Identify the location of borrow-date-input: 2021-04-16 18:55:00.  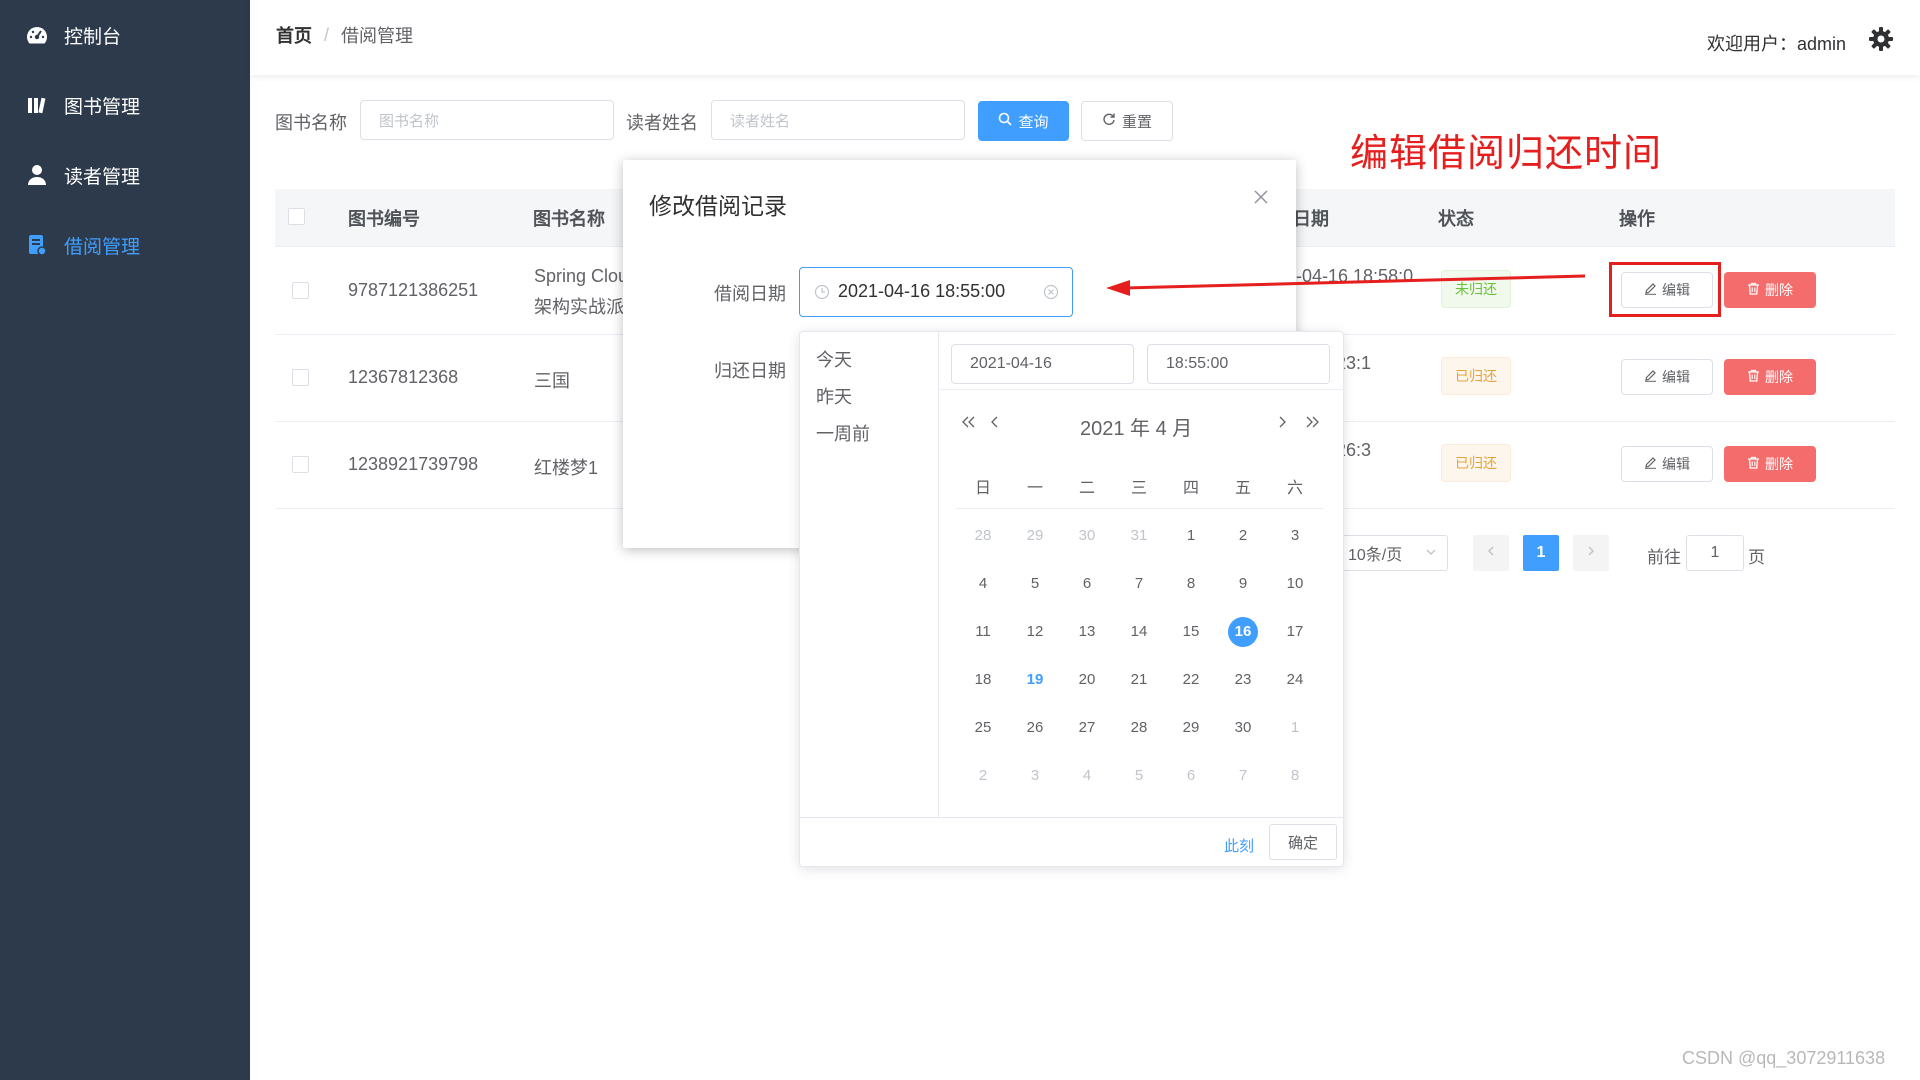
(936, 292).